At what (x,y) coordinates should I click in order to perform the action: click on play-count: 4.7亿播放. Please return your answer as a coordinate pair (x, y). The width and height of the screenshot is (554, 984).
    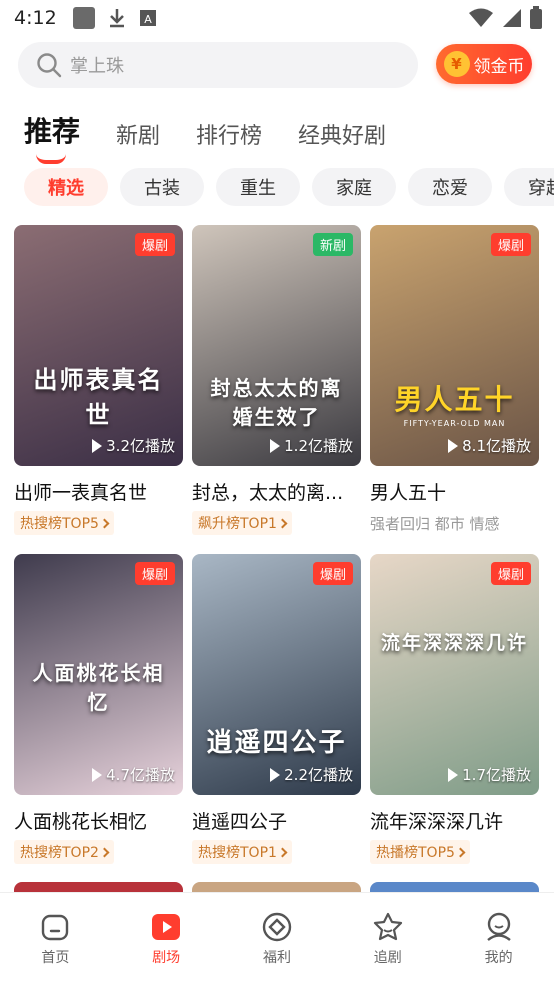
    Looking at the image, I should click on (133, 774).